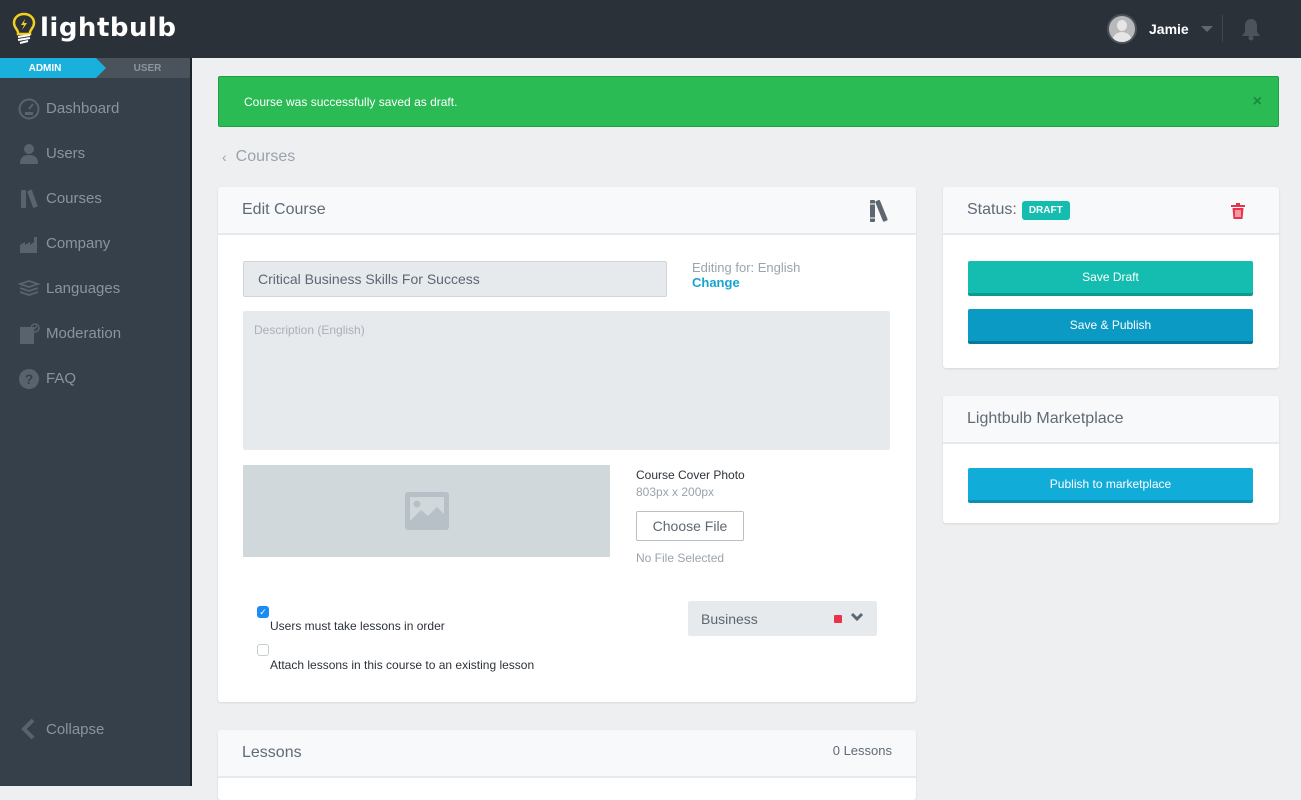 This screenshot has height=800, width=1301. I want to click on user-menu: Jamie, so click(1160, 29).